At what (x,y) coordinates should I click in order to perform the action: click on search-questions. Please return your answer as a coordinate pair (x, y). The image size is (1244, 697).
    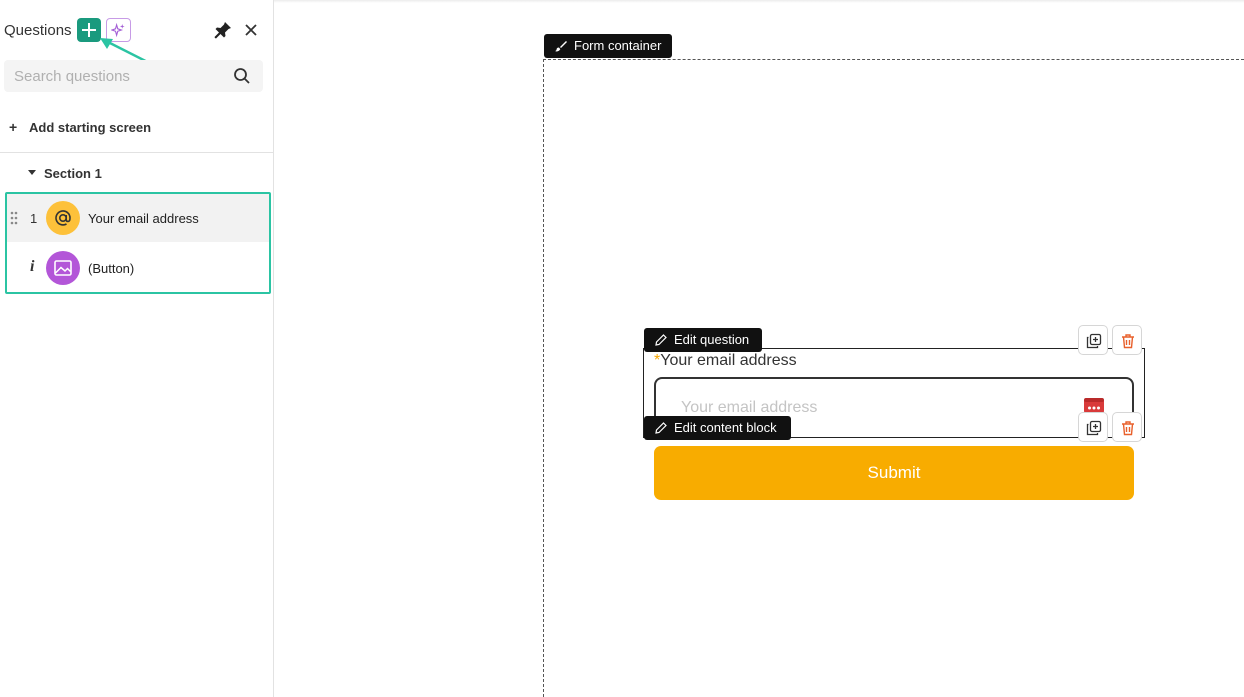
    Looking at the image, I should click on (133, 76).